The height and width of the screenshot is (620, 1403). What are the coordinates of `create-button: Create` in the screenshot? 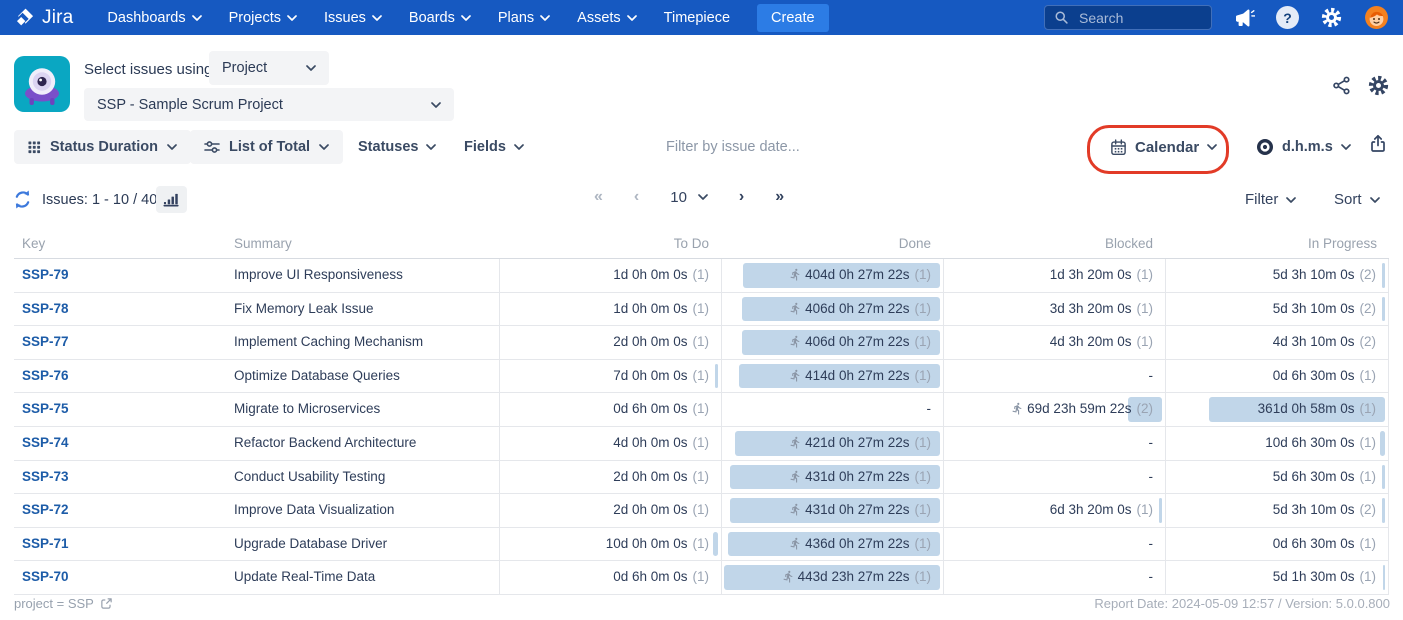 It's located at (793, 17).